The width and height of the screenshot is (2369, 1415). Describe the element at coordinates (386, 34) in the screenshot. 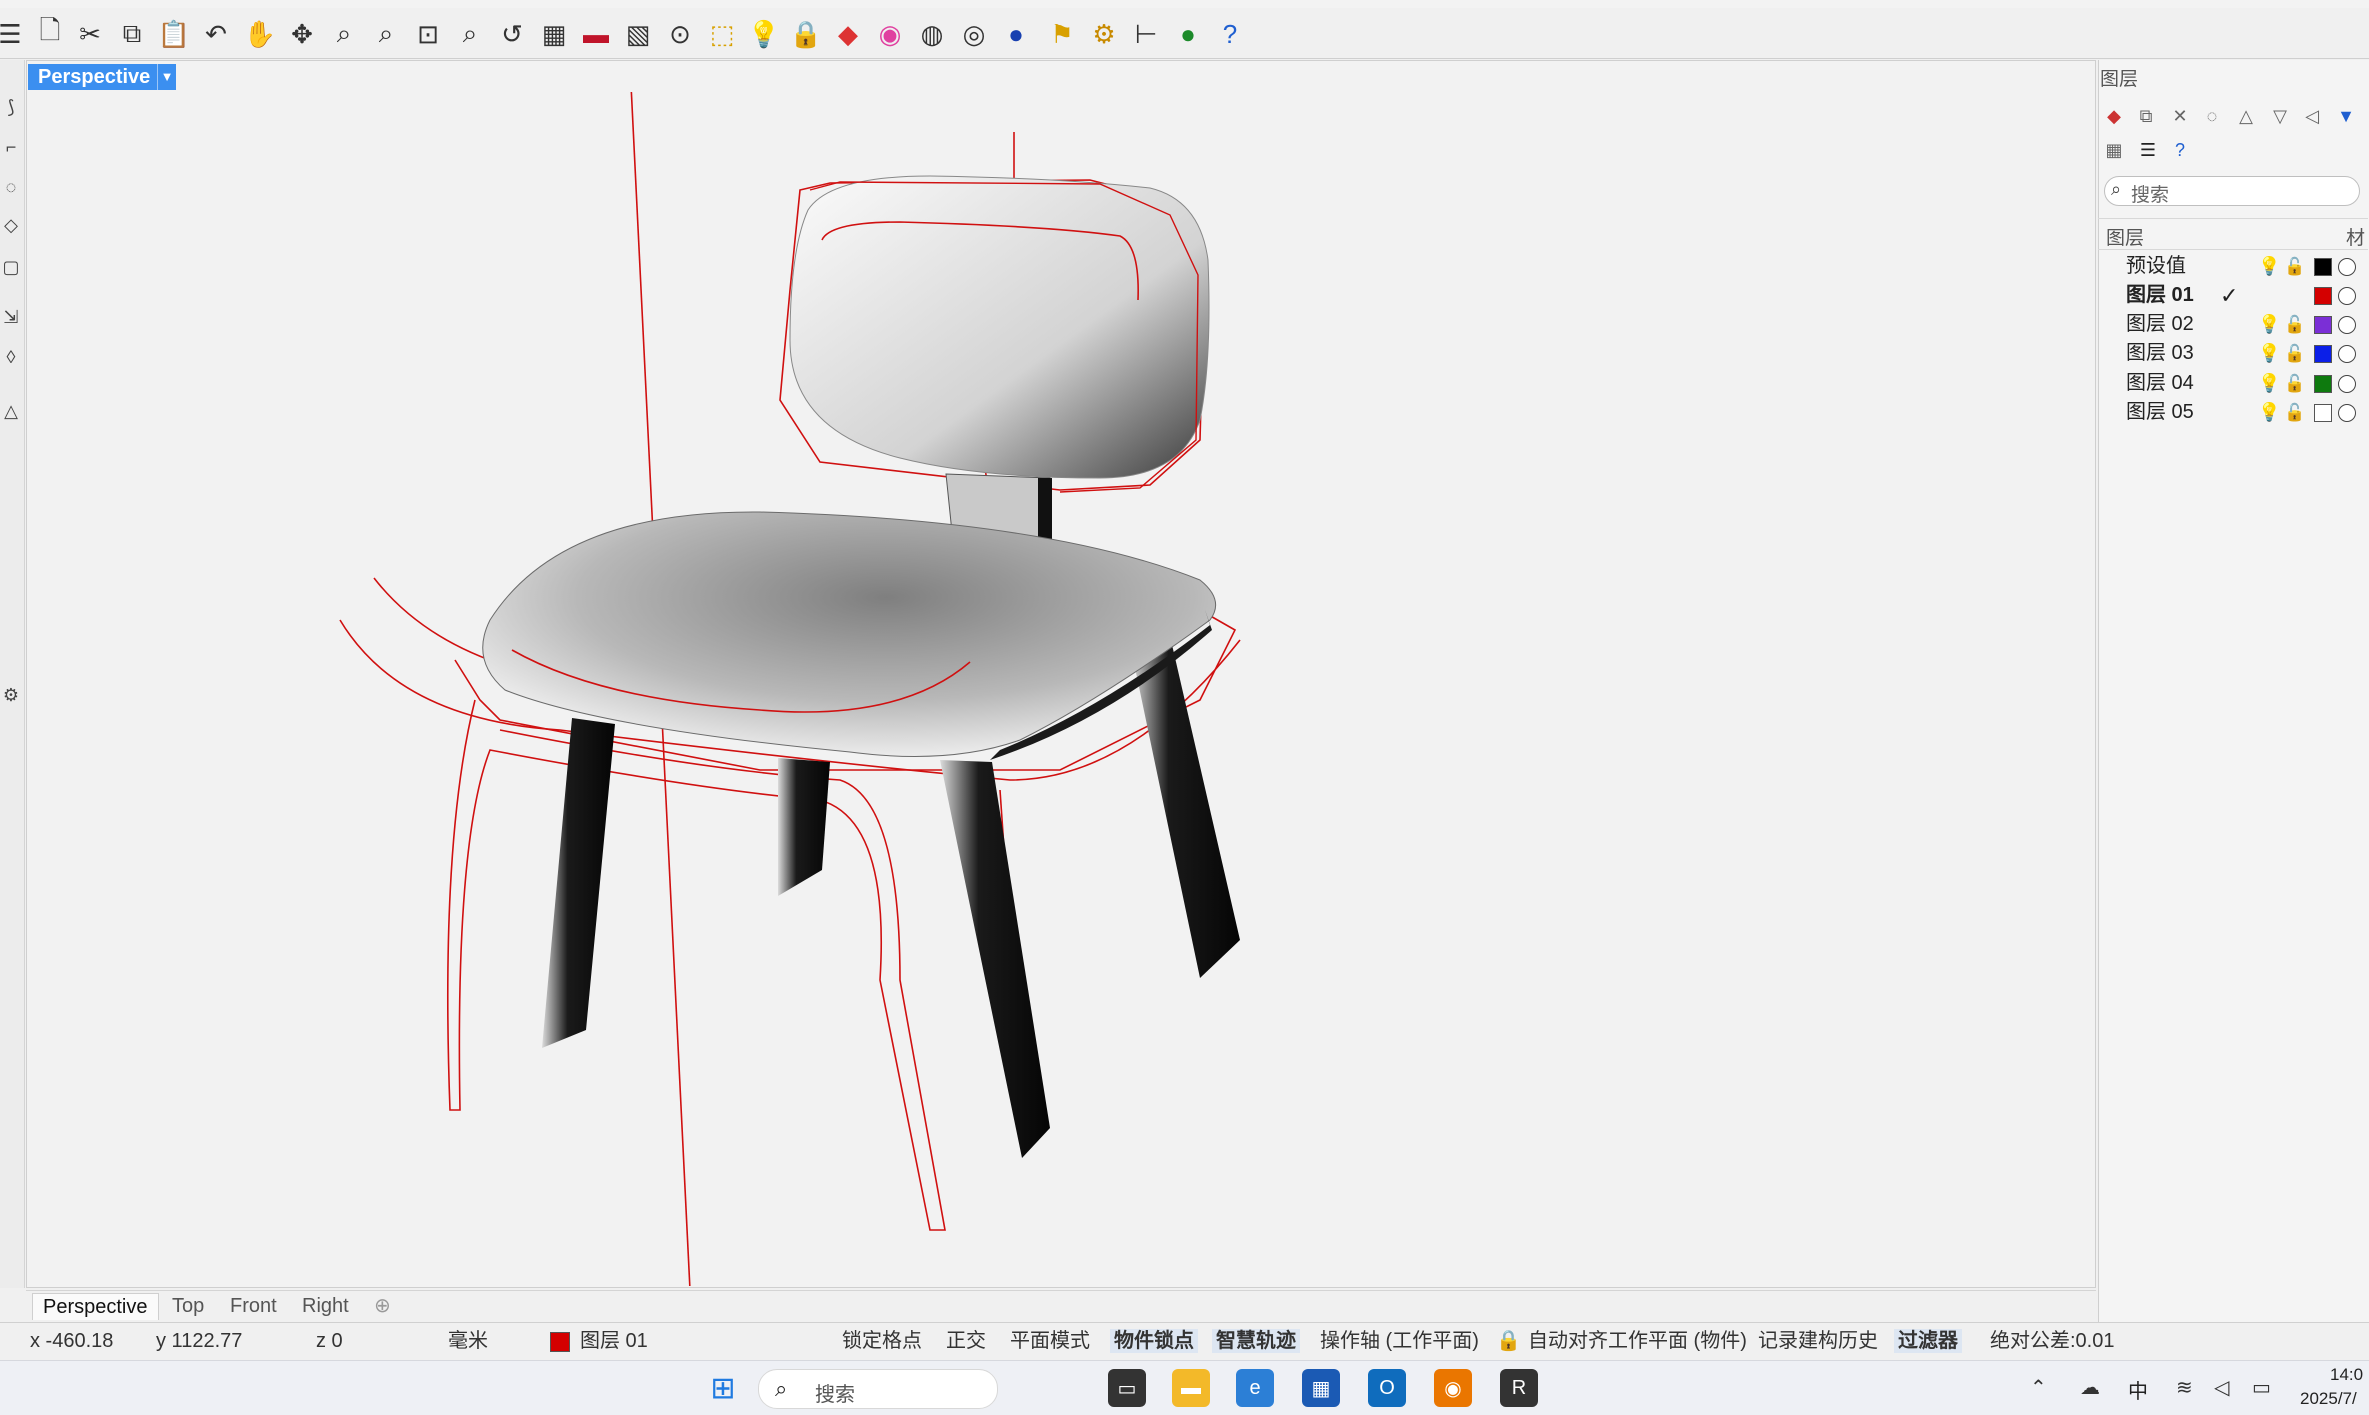

I see `zoom-window-icon: ⌕` at that location.